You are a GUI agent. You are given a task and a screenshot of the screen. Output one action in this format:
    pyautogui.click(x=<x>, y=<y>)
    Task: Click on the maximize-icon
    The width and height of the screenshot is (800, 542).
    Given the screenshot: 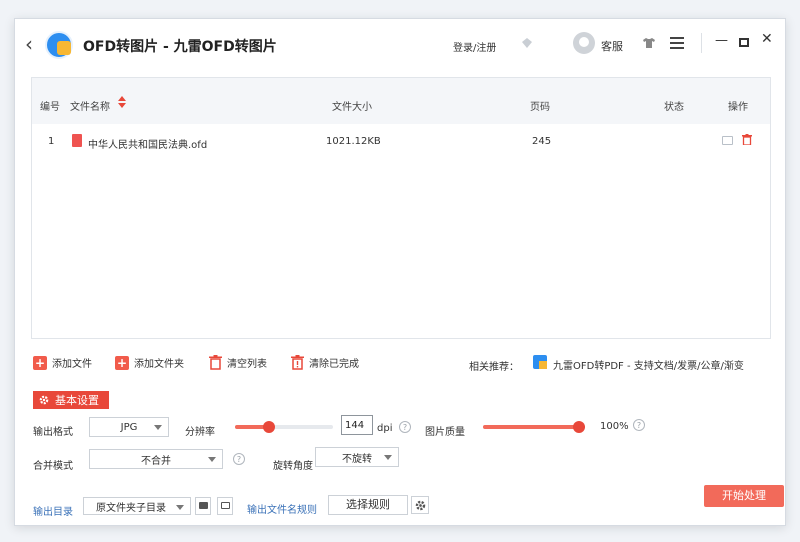 What is the action you would take?
    pyautogui.click(x=744, y=42)
    